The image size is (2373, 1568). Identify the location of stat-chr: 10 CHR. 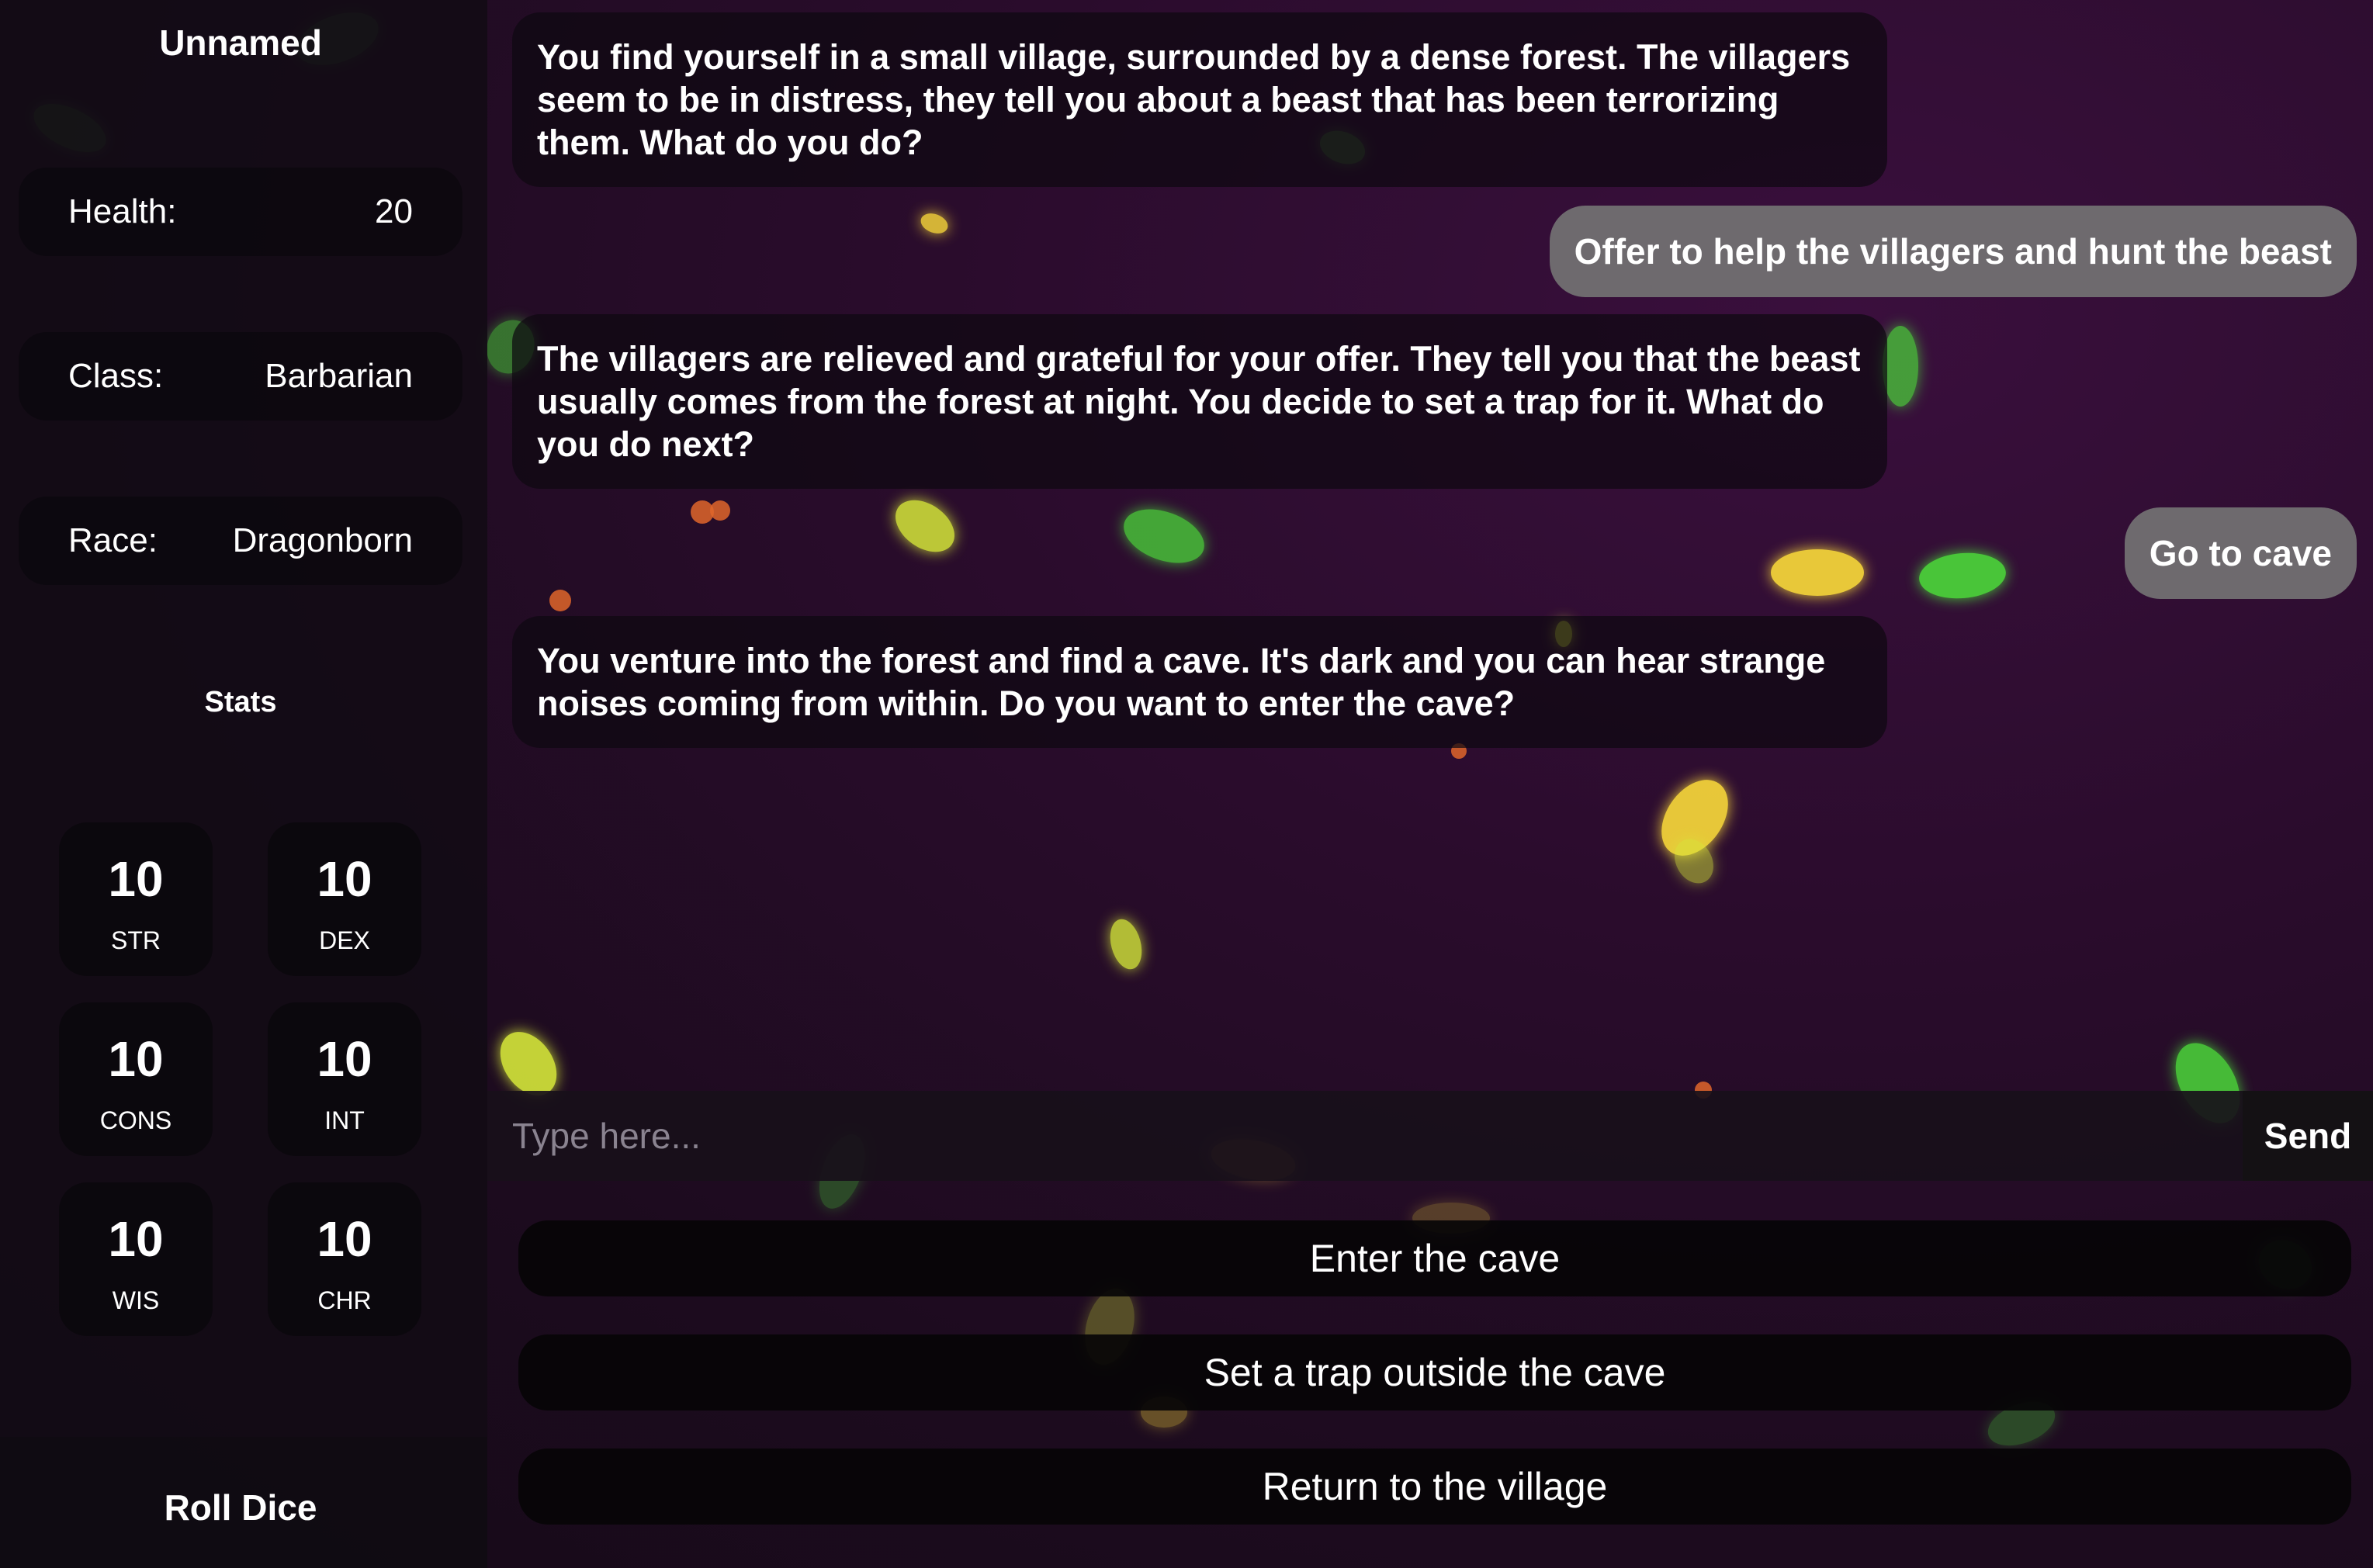
(344, 1259).